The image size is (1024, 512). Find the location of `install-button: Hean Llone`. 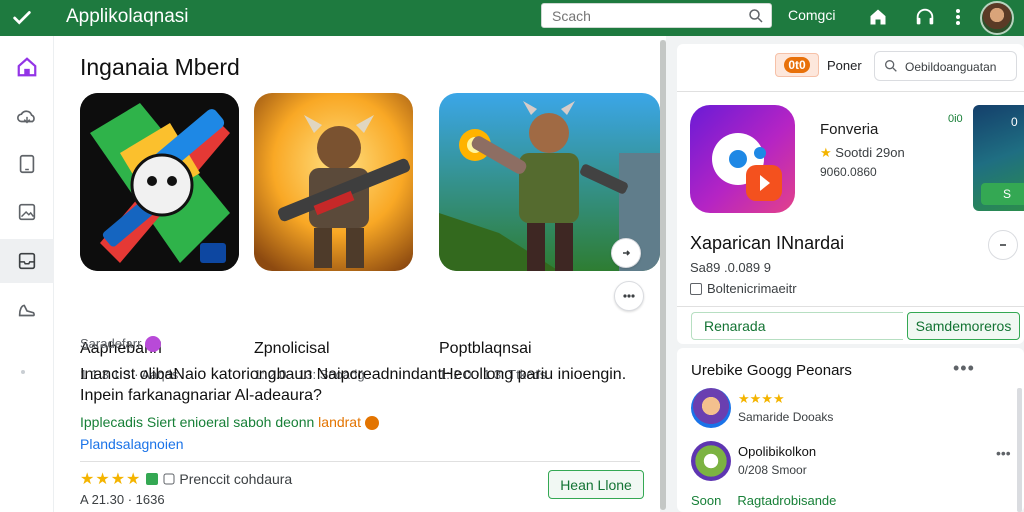

install-button: Hean Llone is located at coordinates (596, 484).